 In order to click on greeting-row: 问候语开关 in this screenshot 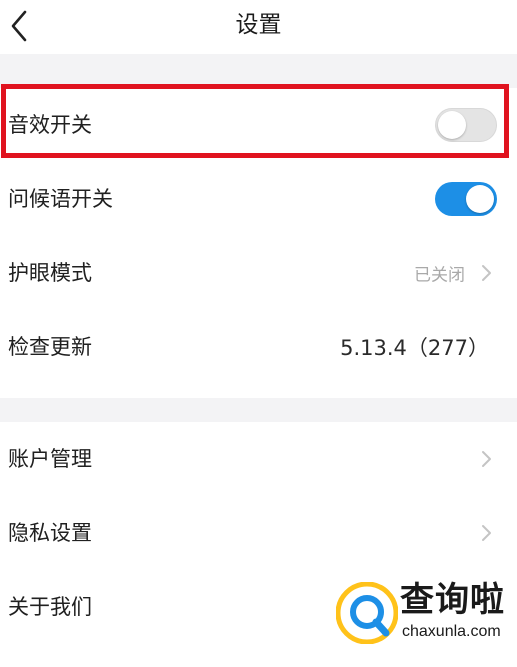, I will do `click(258, 199)`.